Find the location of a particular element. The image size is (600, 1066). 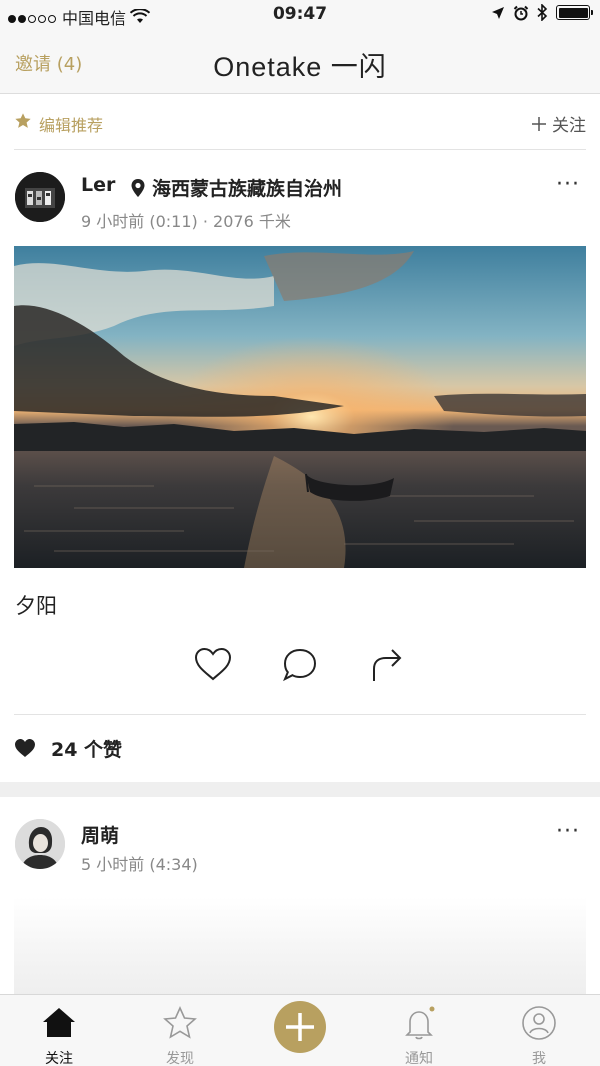

tab-me: 我 is located at coordinates (539, 1030).